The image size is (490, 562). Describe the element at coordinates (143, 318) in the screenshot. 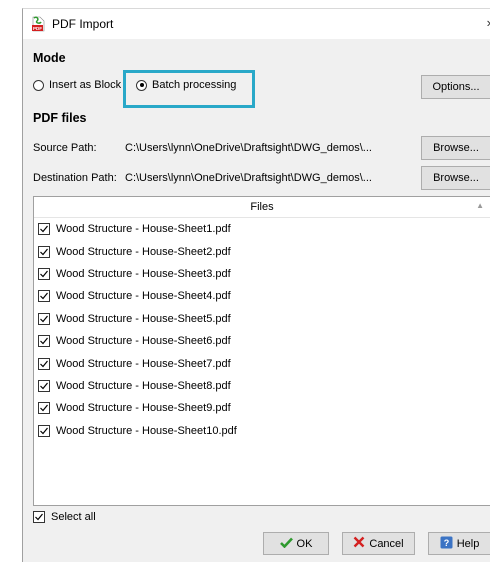

I see `file-name: Wood Structure - House-Sheet5.pdf` at that location.